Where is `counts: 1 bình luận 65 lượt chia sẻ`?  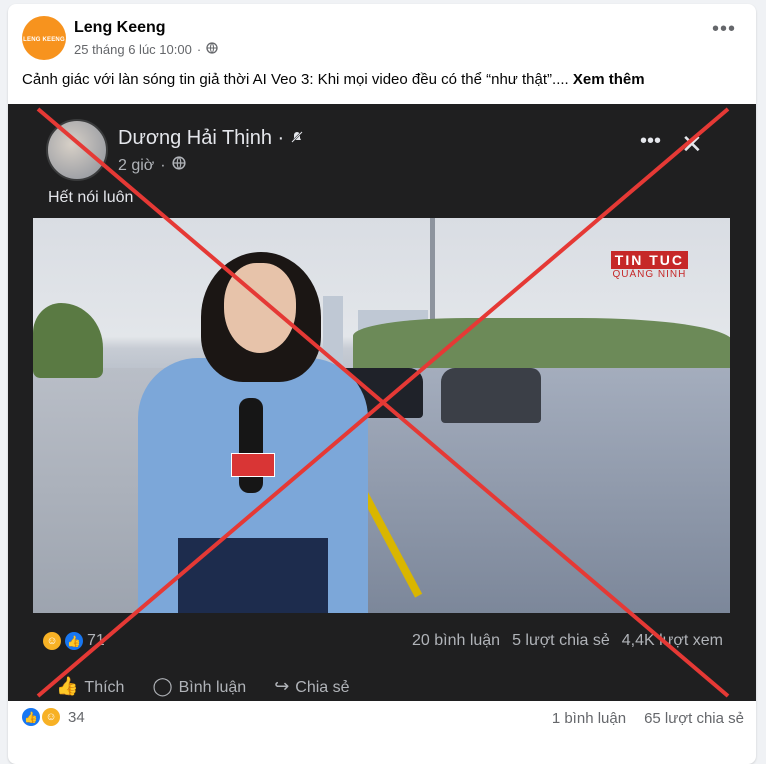
counts: 1 bình luận 65 lượt chia sẻ is located at coordinates (648, 718).